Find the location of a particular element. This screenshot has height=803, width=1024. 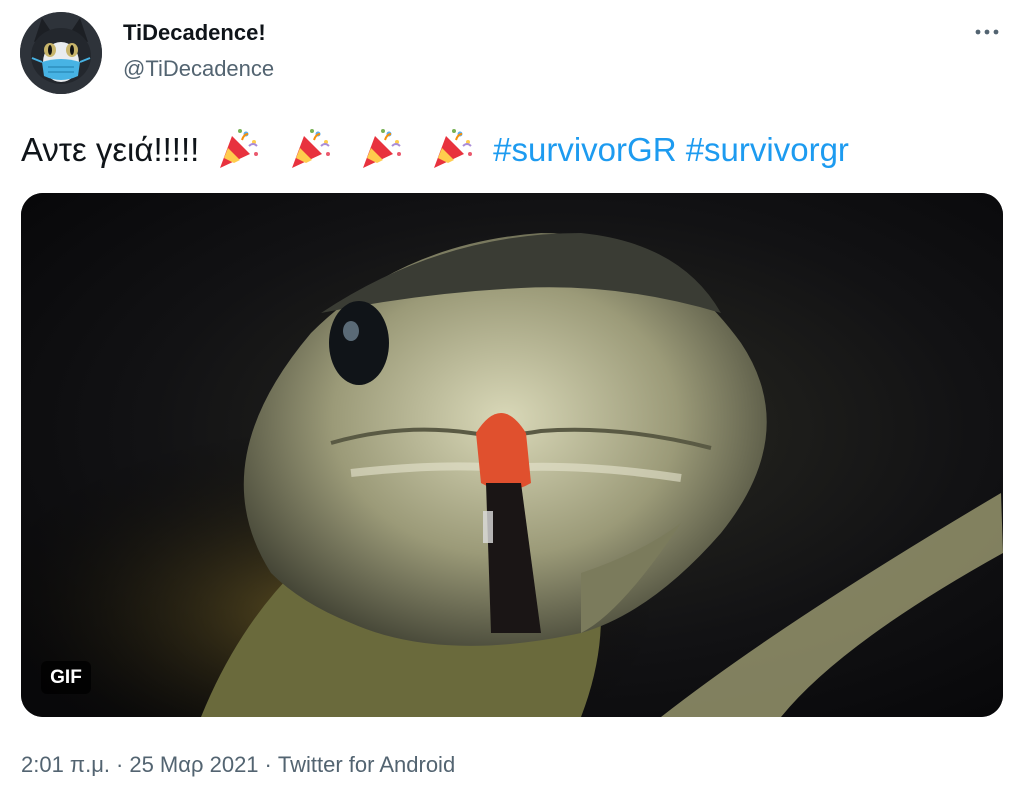

avatar is located at coordinates (61, 53).